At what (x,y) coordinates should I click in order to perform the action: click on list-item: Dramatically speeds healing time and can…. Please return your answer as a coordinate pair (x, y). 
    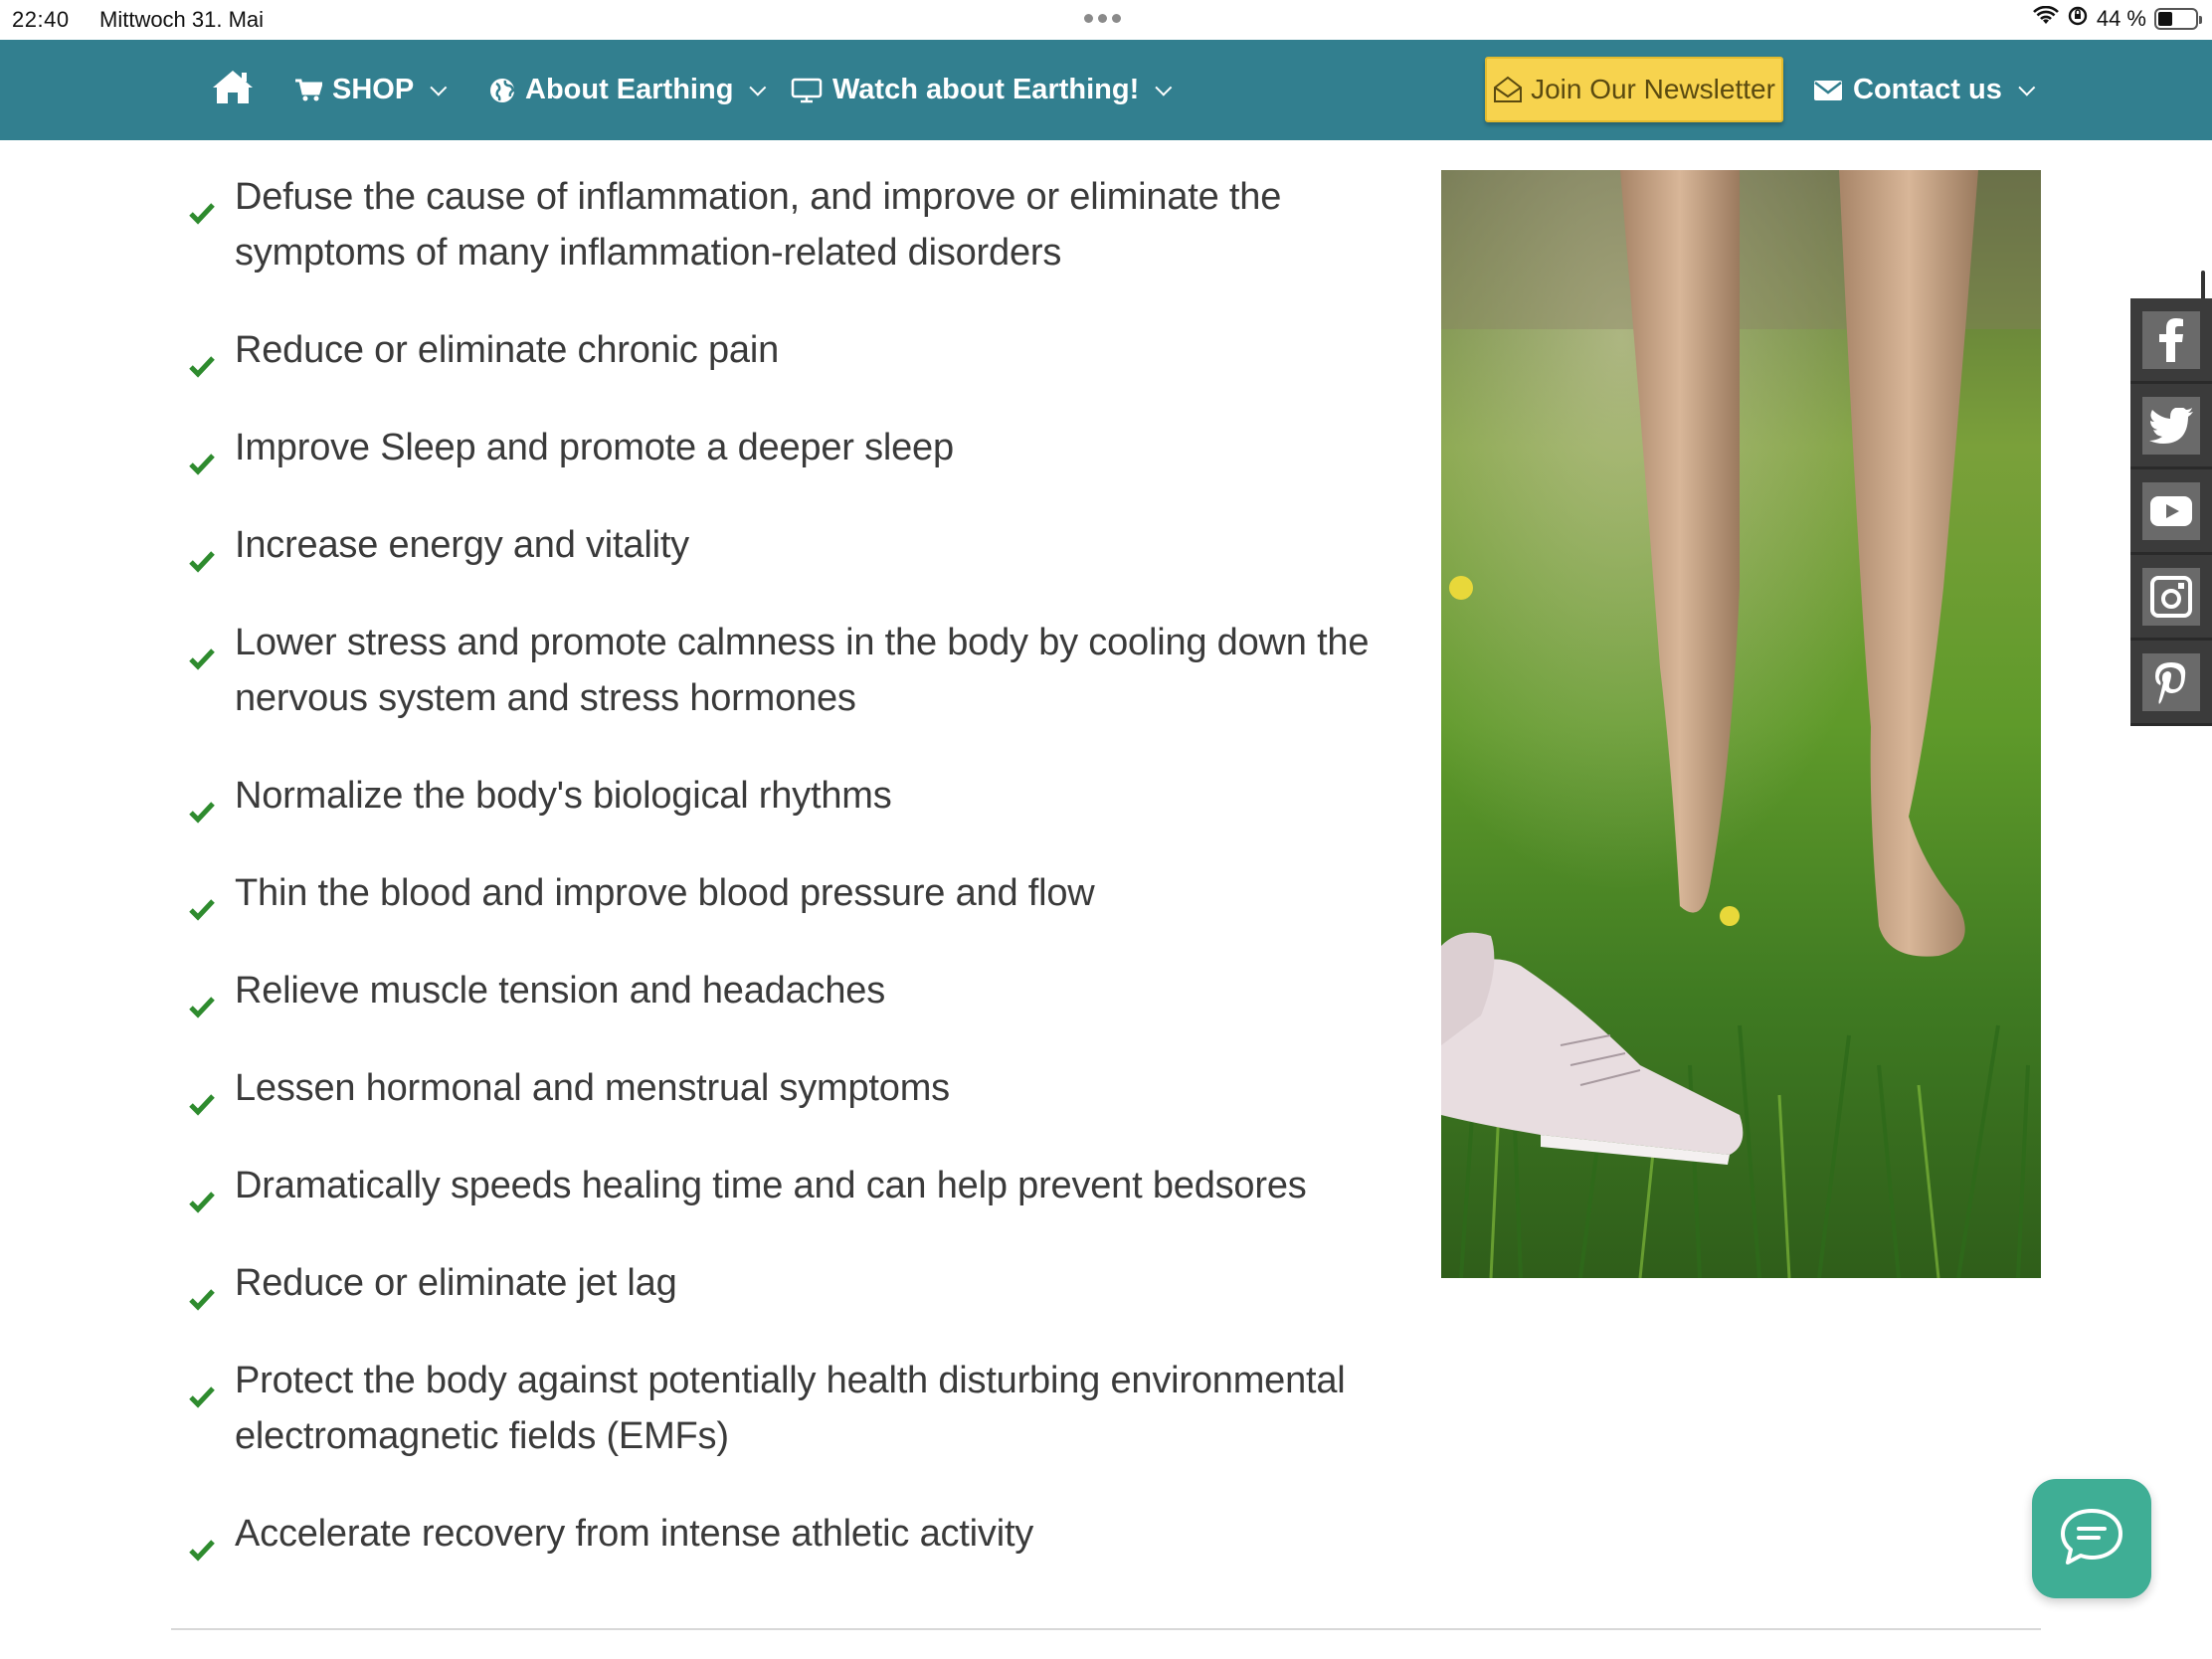
    Looking at the image, I should click on (805, 1185).